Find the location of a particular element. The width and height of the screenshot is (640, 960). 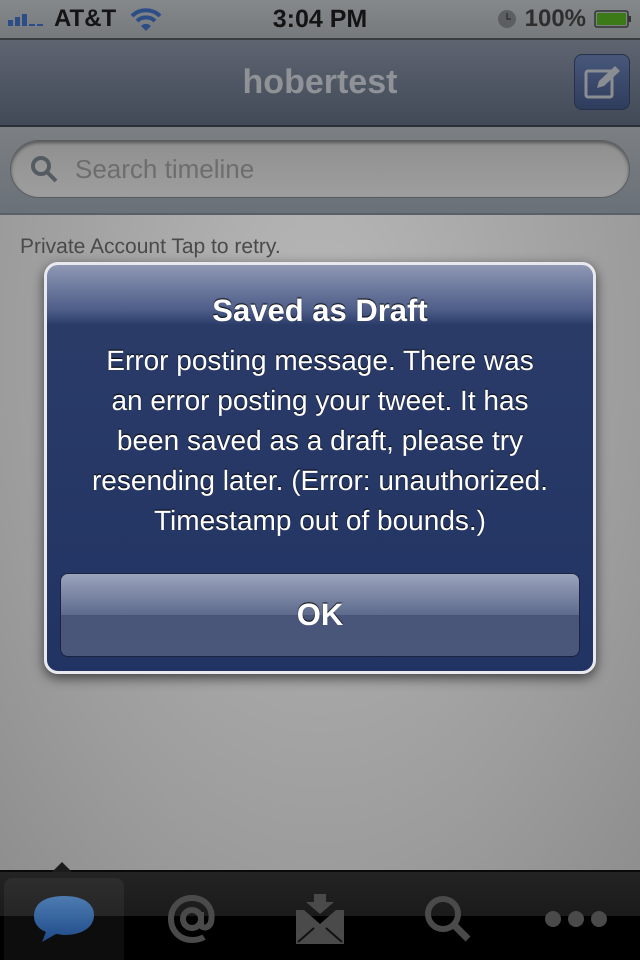

compose-button is located at coordinates (602, 82).